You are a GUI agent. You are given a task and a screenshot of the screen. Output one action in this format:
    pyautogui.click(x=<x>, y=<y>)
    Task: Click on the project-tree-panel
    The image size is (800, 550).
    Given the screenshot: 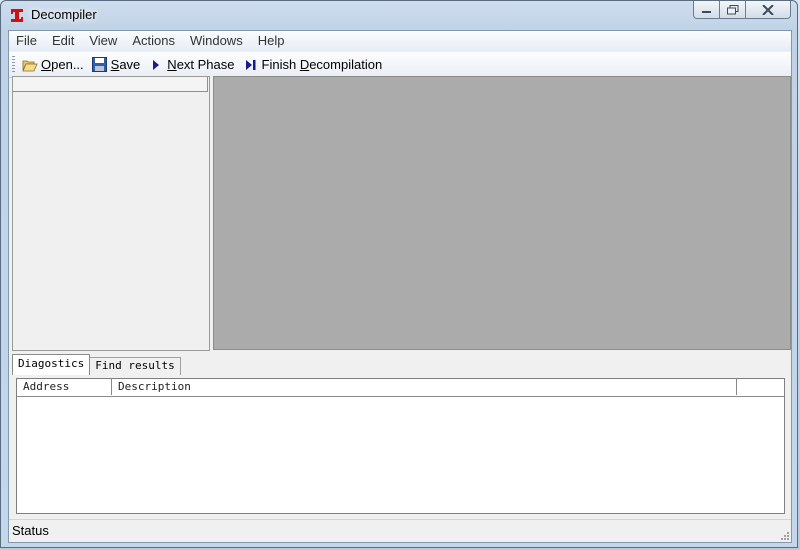 What is the action you would take?
    pyautogui.click(x=111, y=213)
    